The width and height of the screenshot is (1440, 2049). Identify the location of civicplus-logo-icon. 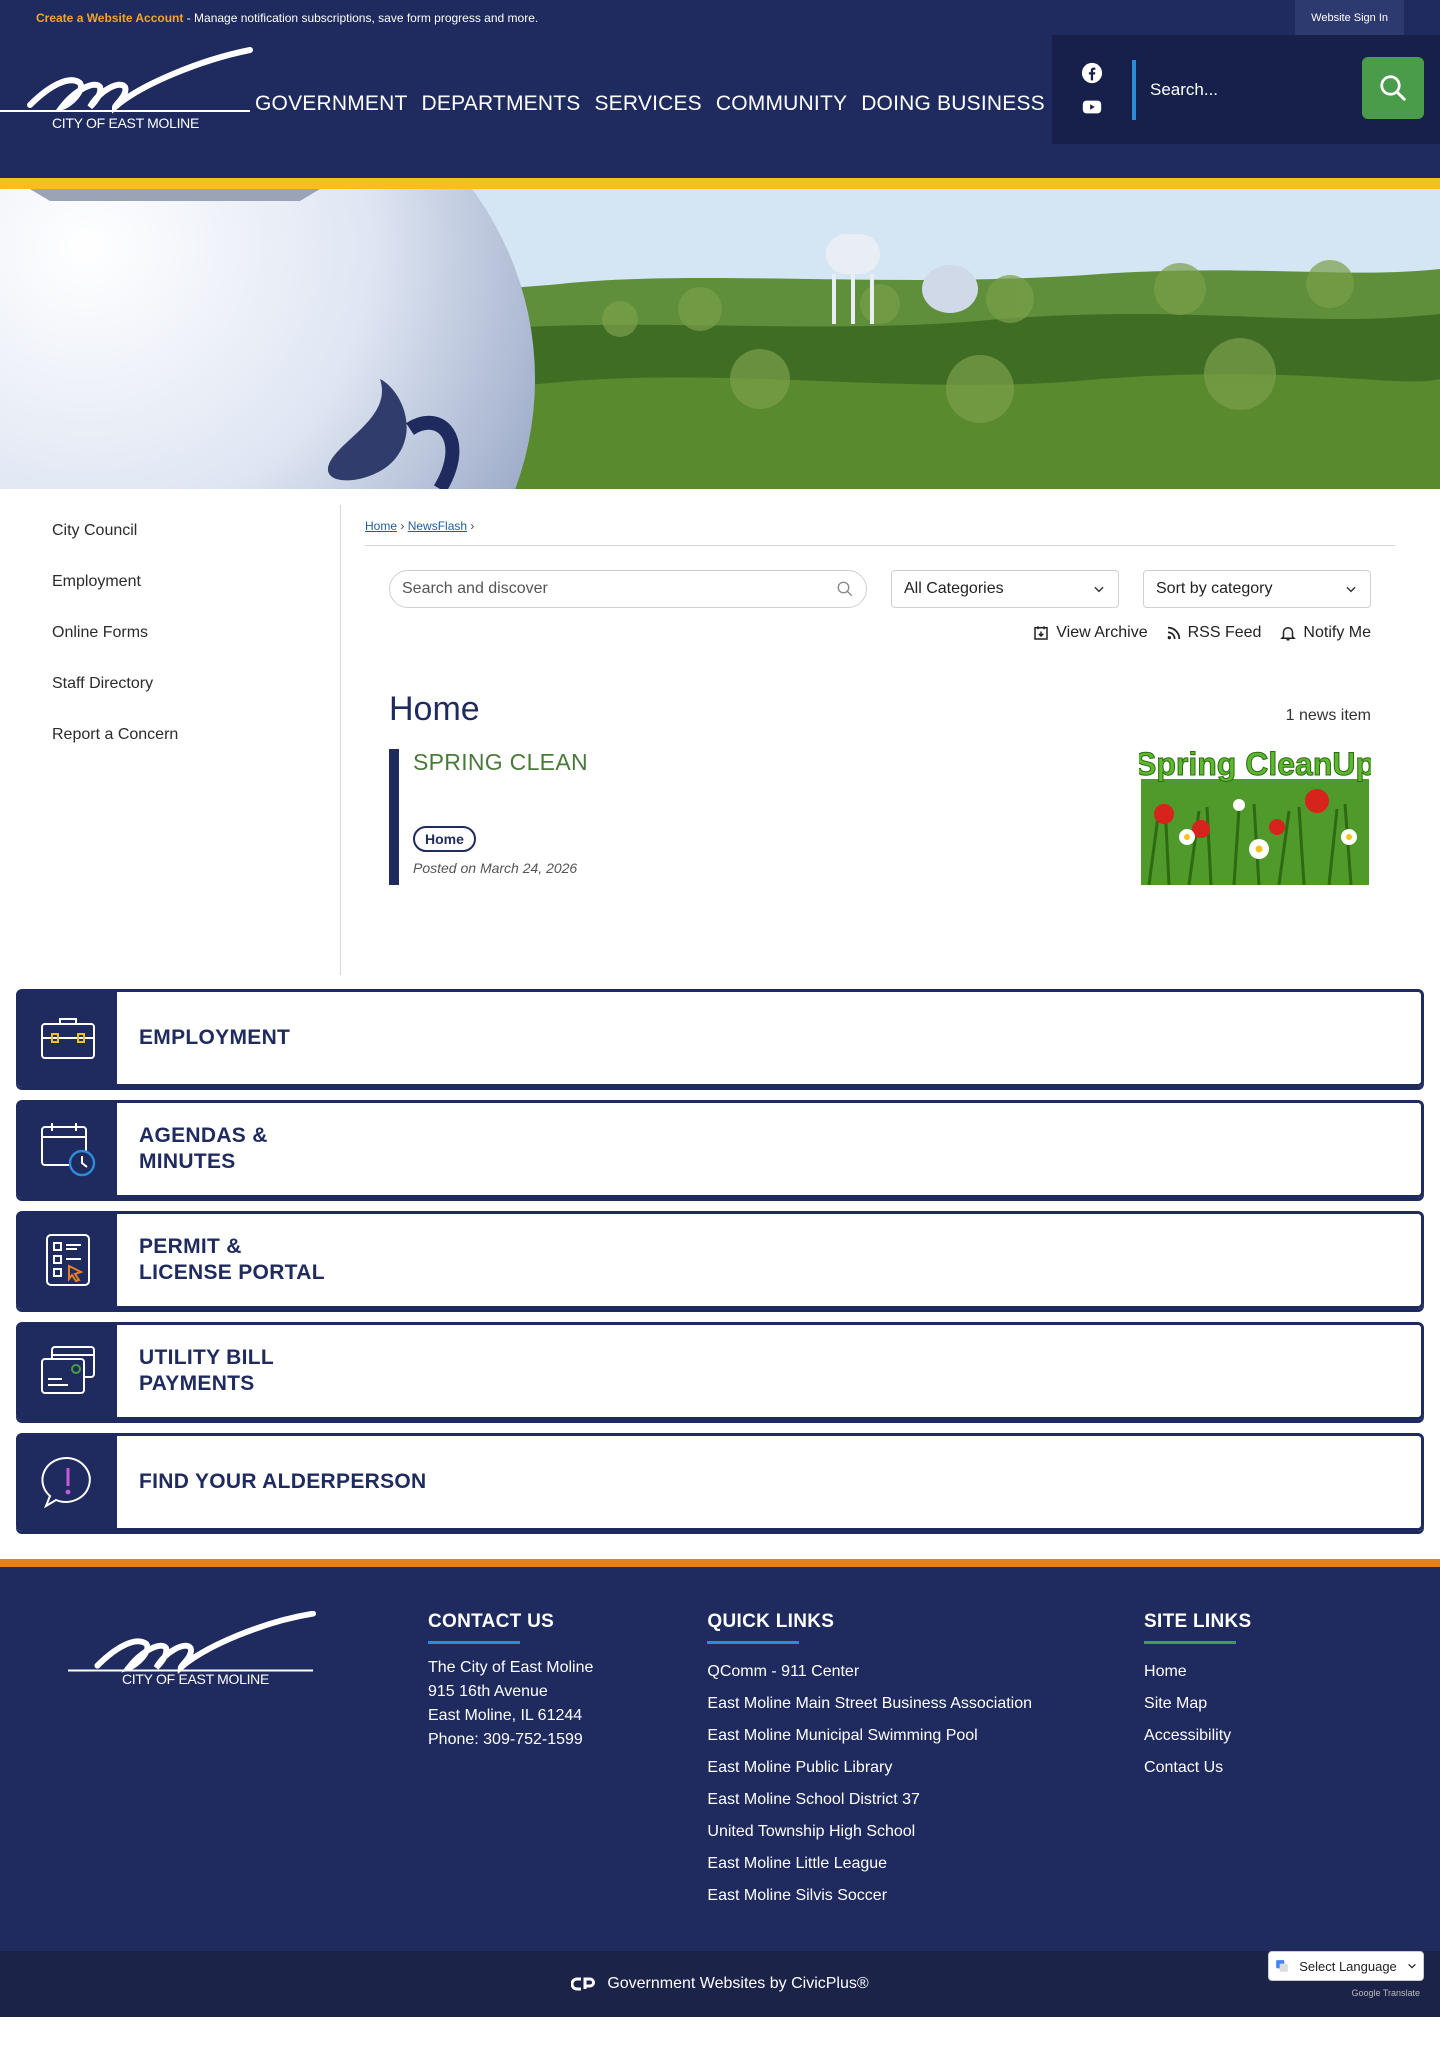
(583, 1984).